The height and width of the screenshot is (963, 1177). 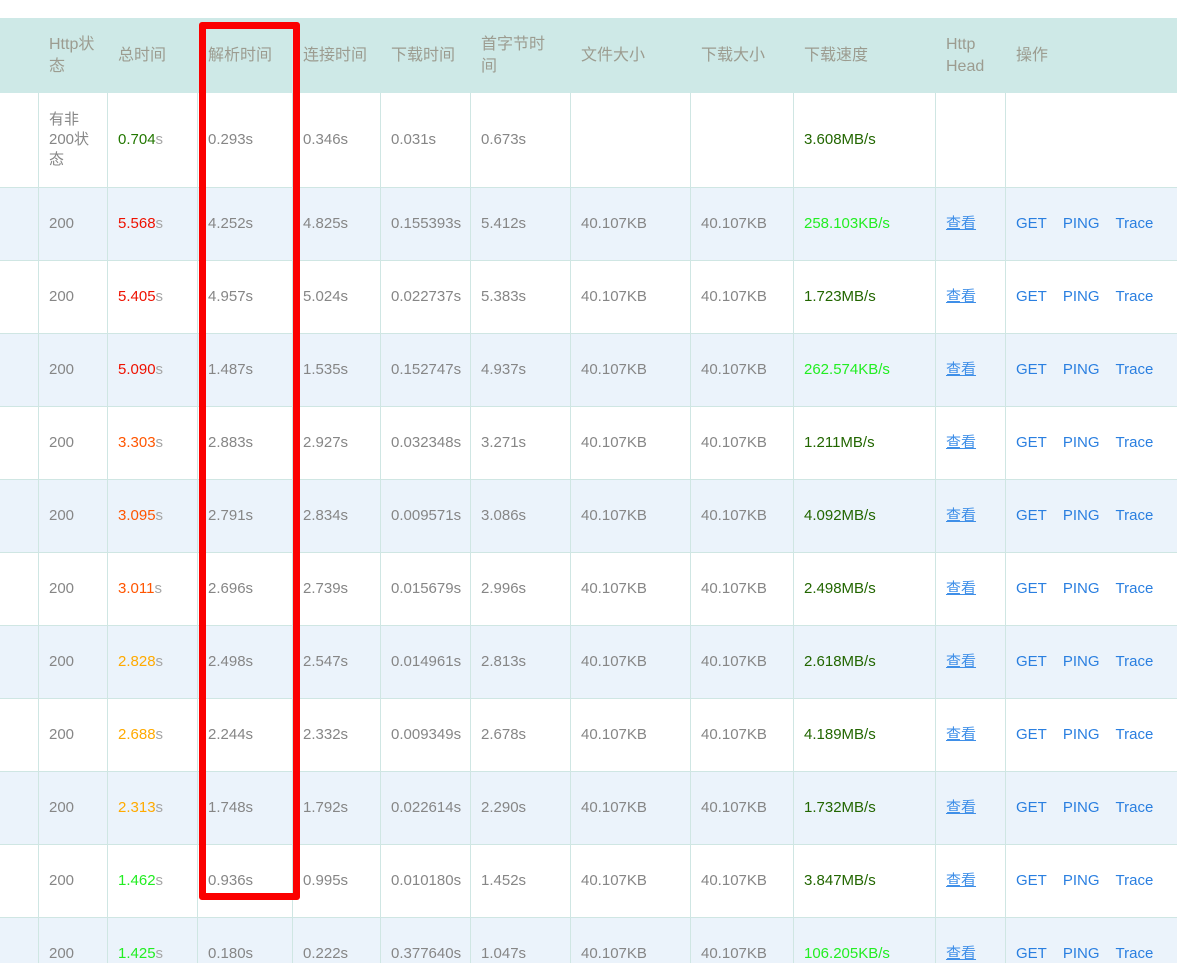 I want to click on connect-time-value: 0.346s, so click(x=326, y=139).